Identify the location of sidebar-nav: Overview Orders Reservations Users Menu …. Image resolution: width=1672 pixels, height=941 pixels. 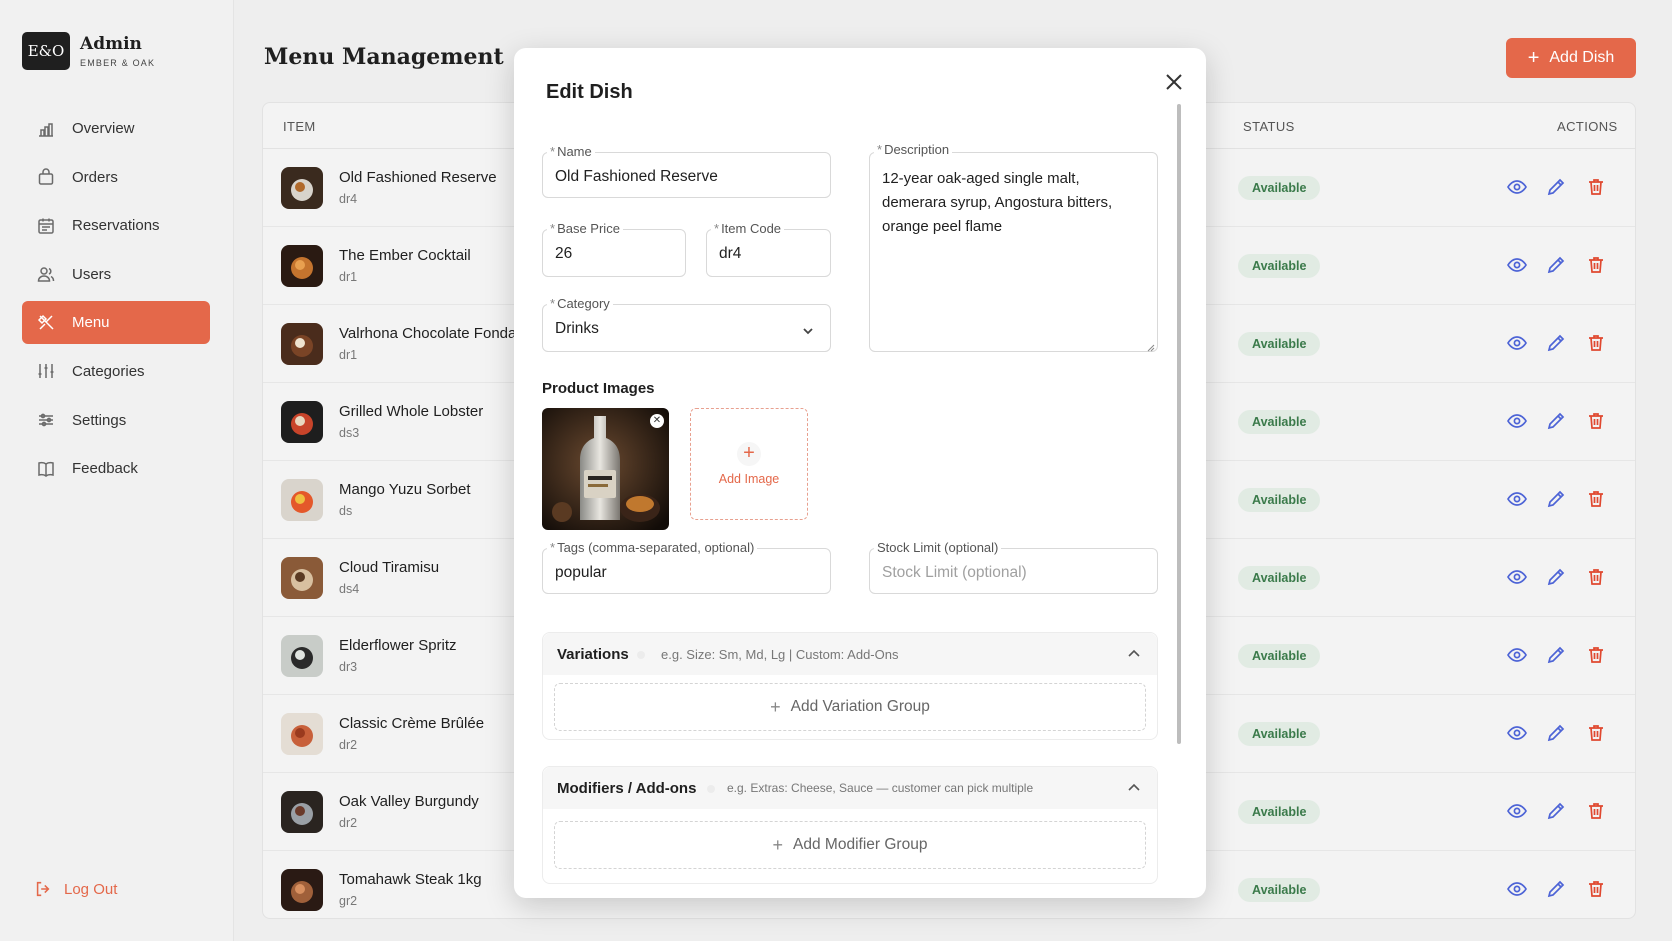
(116, 301).